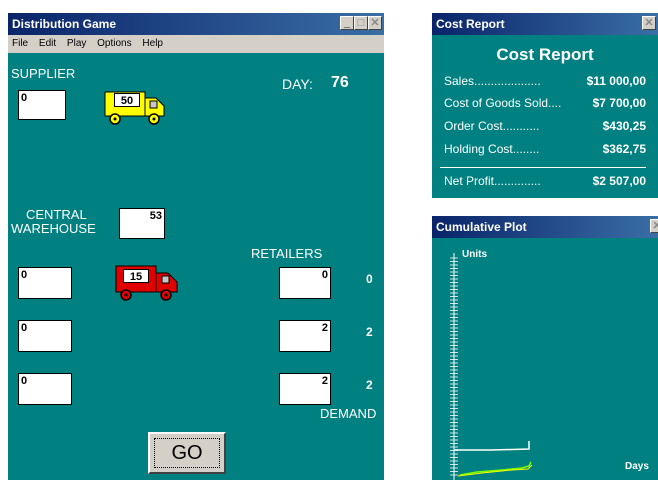  What do you see at coordinates (20, 43) in the screenshot?
I see `menu-file: File` at bounding box center [20, 43].